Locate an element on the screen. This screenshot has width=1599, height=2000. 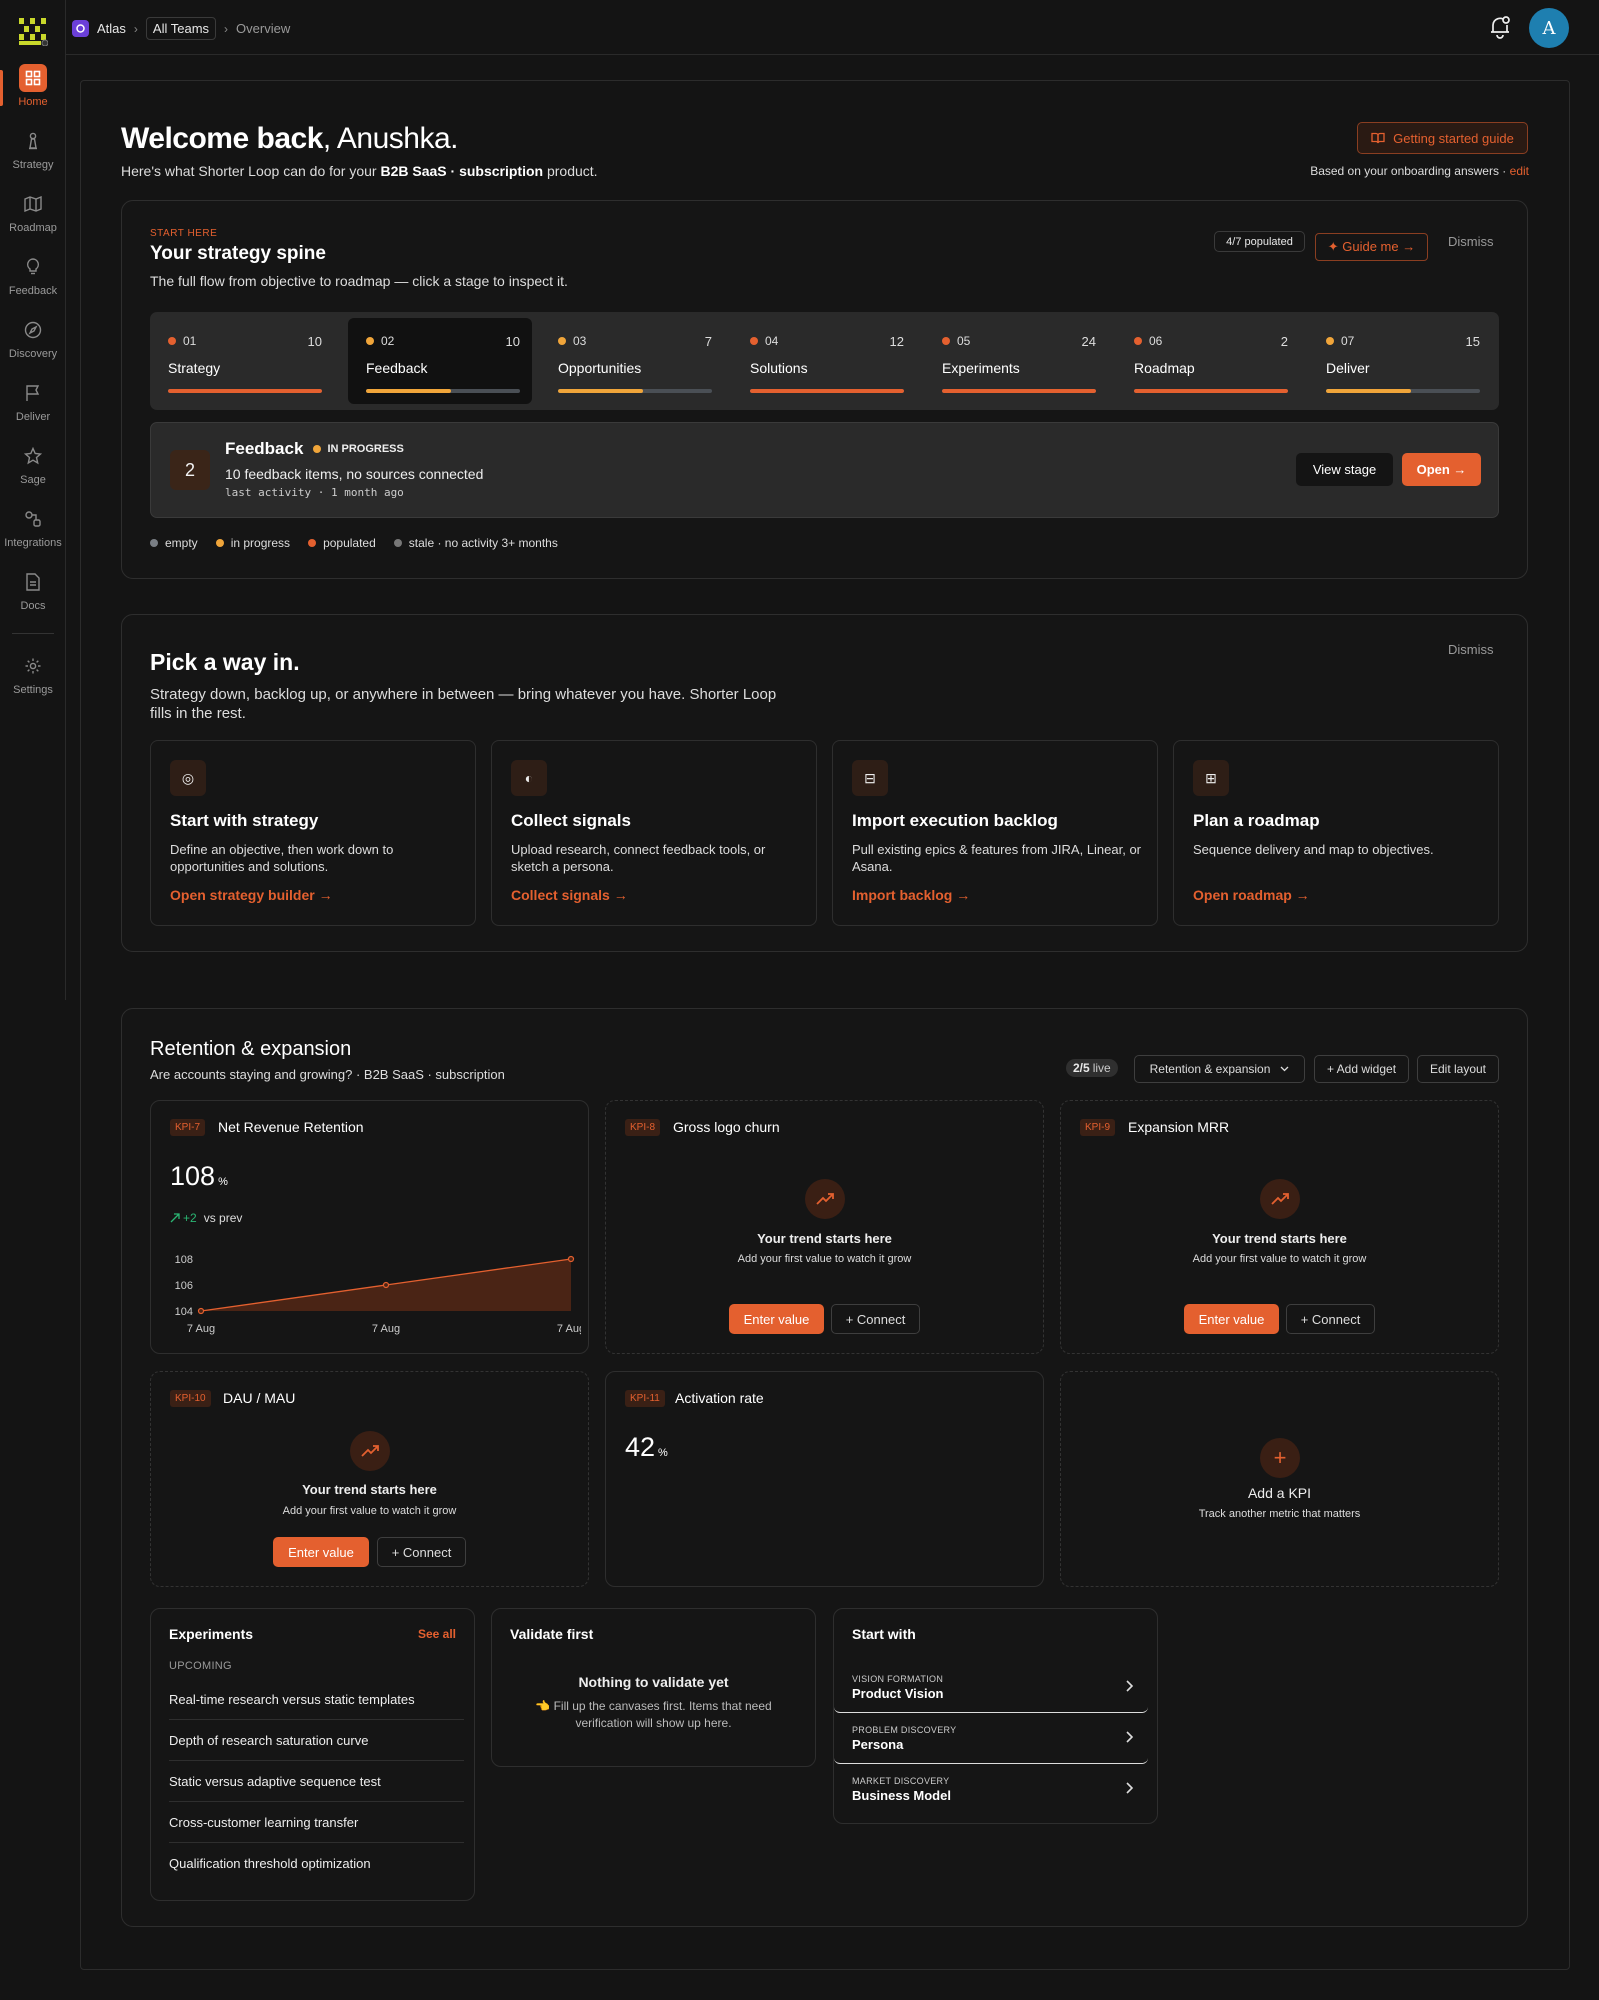
open-stage-button: Open → is located at coordinates (1441, 469).